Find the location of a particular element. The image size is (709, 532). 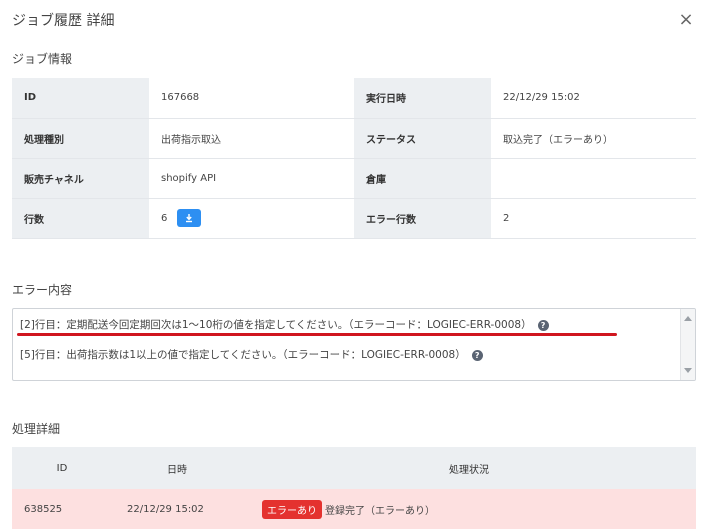

row-count-cell: 6 is located at coordinates (251, 218).